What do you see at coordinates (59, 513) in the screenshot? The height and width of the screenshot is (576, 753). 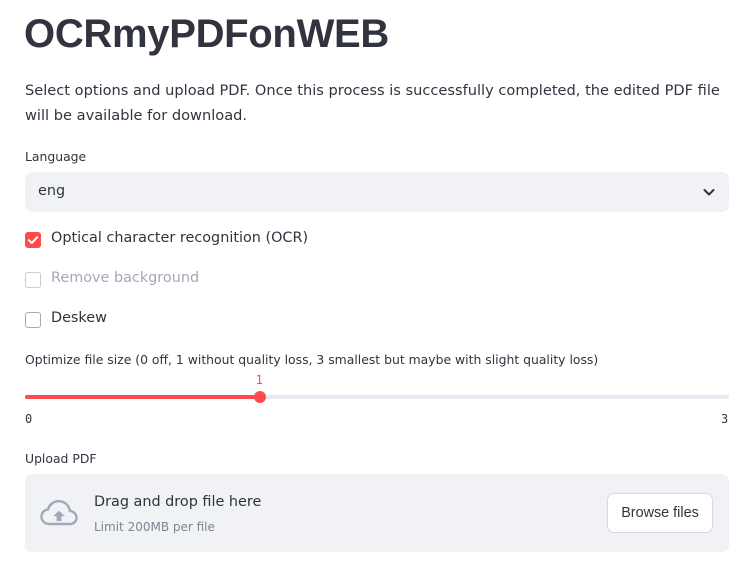 I see `cloud-upload-icon` at bounding box center [59, 513].